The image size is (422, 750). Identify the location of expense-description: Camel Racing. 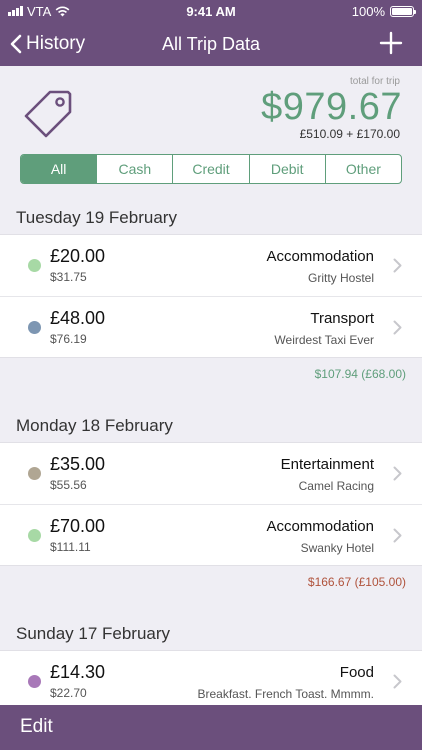
(336, 486).